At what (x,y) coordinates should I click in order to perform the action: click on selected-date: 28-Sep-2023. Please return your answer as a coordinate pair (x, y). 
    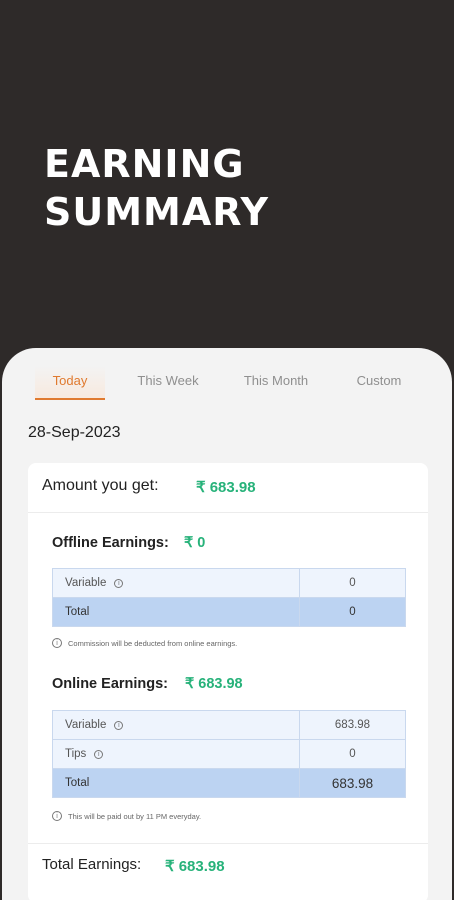
    Looking at the image, I should click on (74, 432).